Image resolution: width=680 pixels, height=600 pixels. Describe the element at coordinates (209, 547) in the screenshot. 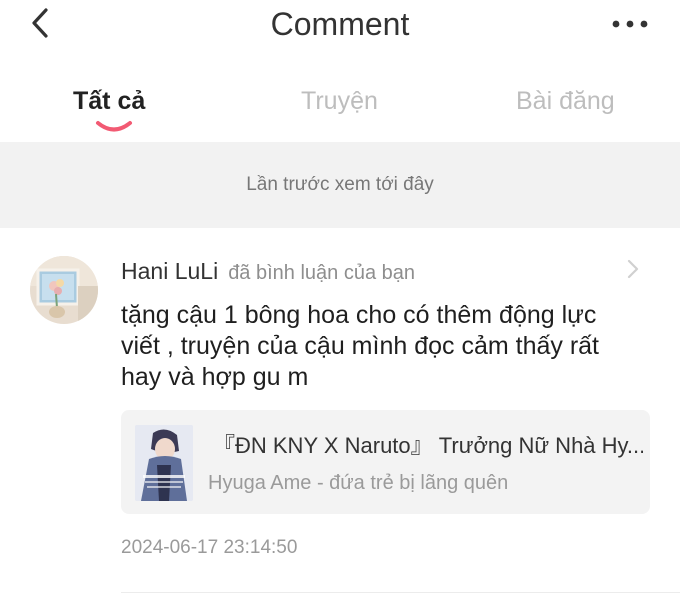

I see `timestamp: 2024-06-17 23:14:50` at that location.